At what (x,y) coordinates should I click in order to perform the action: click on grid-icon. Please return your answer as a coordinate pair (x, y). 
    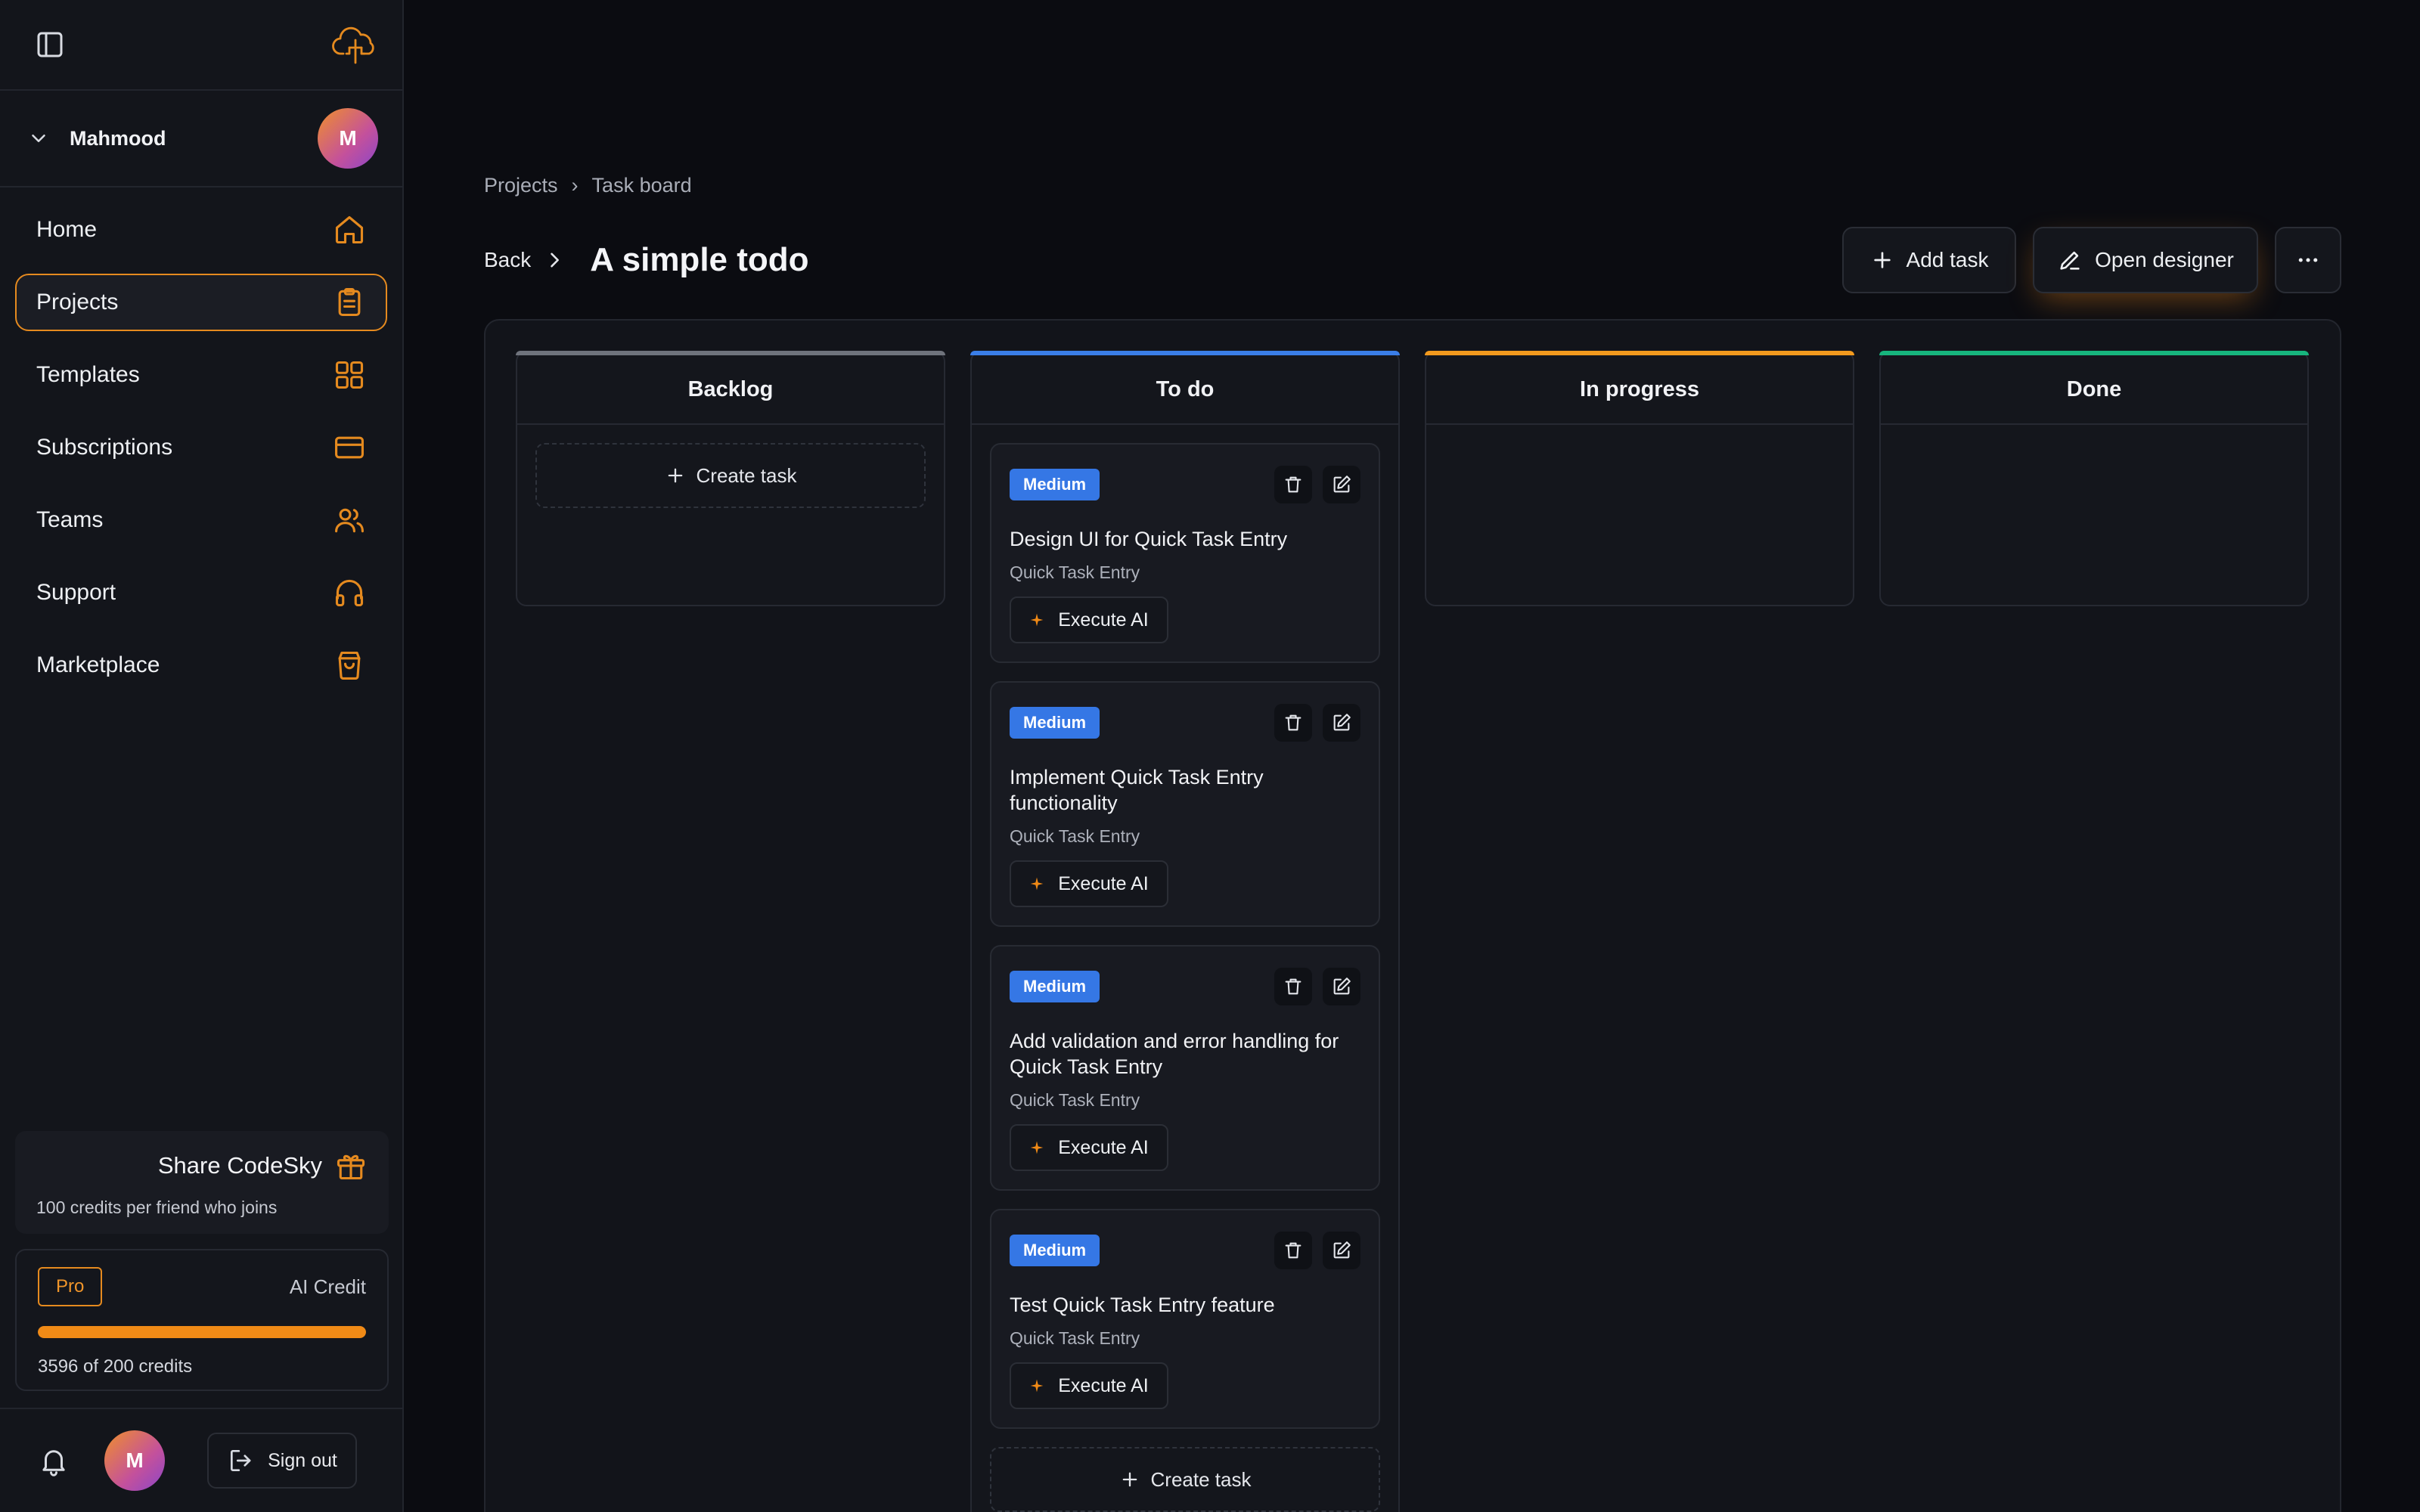
    Looking at the image, I should click on (349, 375).